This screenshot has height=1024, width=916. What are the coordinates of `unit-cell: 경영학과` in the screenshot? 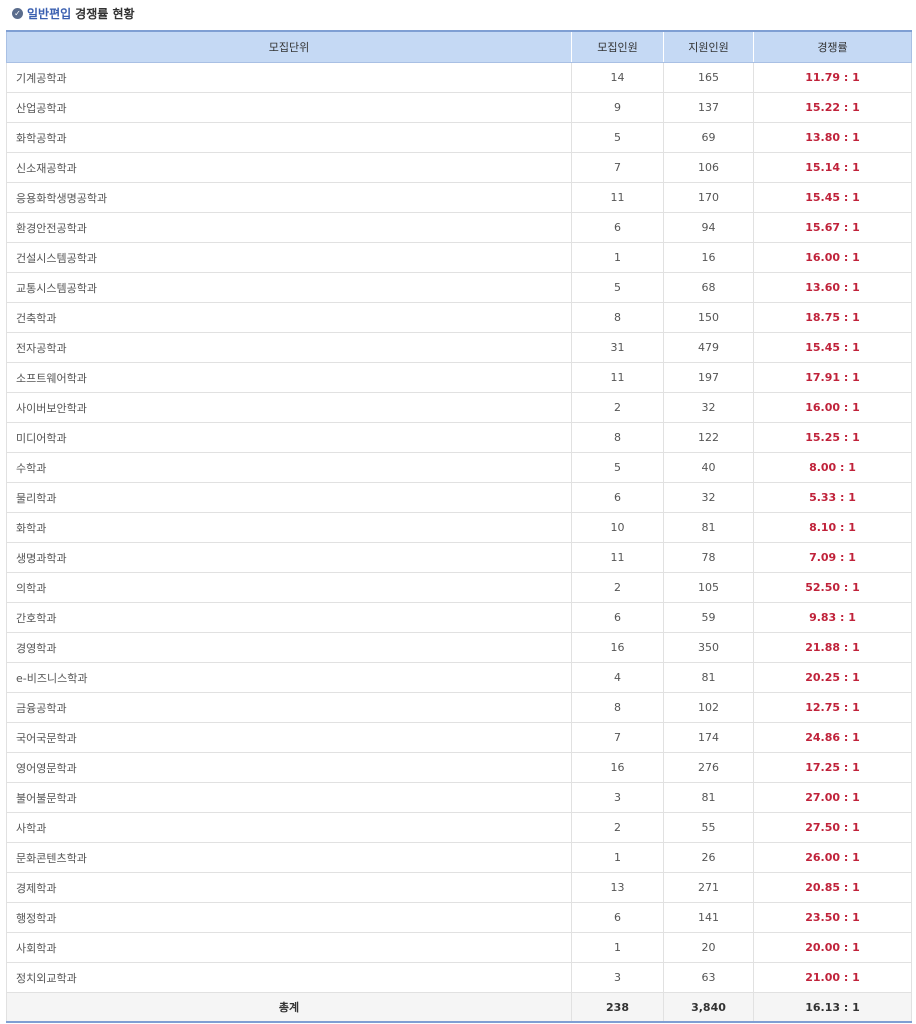 It's located at (289, 647).